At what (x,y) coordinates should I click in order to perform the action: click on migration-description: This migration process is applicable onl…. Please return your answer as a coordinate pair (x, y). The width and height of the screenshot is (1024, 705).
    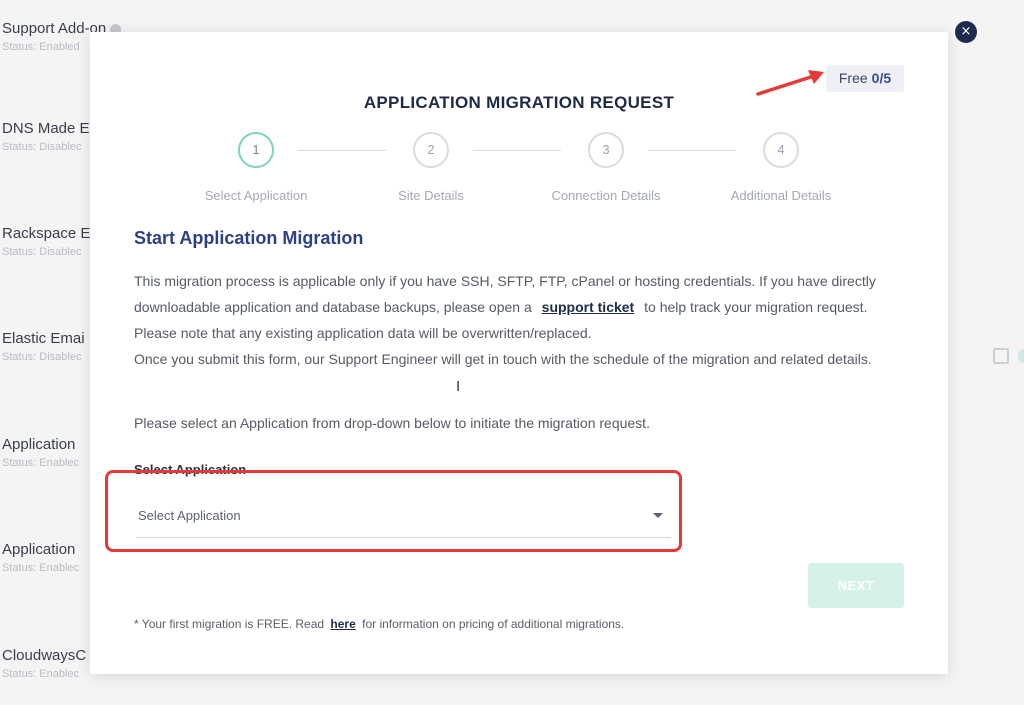
    Looking at the image, I should click on (514, 320).